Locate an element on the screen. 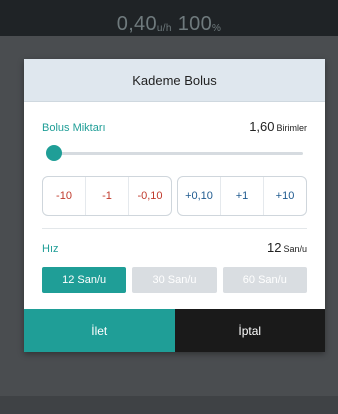  speed-60-button: 60 San/u is located at coordinates (264, 280).